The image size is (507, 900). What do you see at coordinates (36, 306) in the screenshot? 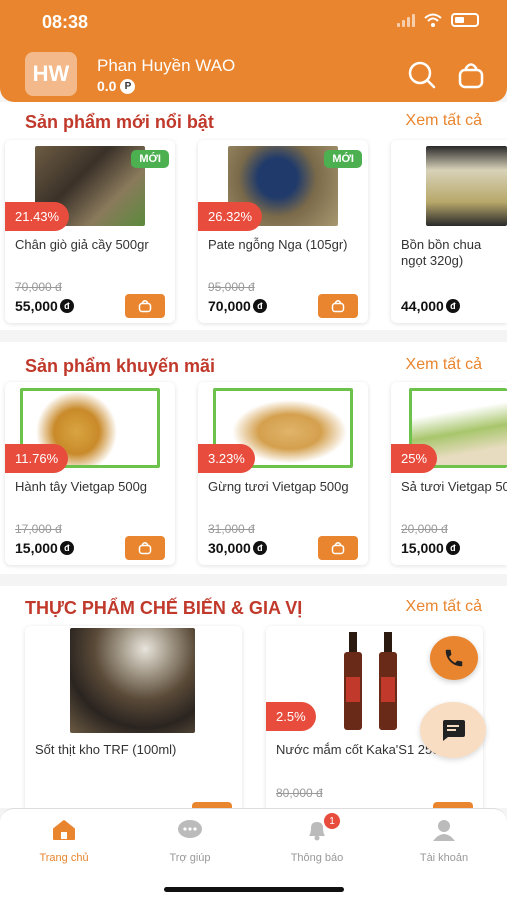
I see `price-value: 55,000` at bounding box center [36, 306].